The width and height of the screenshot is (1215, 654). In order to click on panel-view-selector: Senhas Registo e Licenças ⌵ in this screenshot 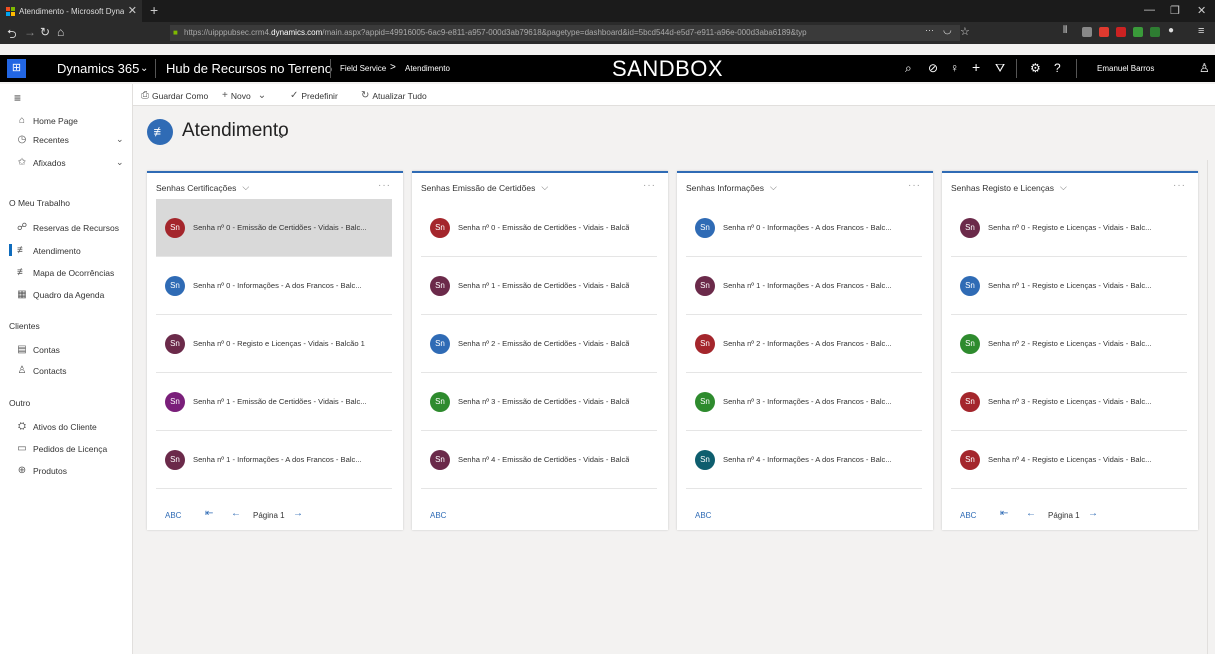, I will do `click(1009, 187)`.